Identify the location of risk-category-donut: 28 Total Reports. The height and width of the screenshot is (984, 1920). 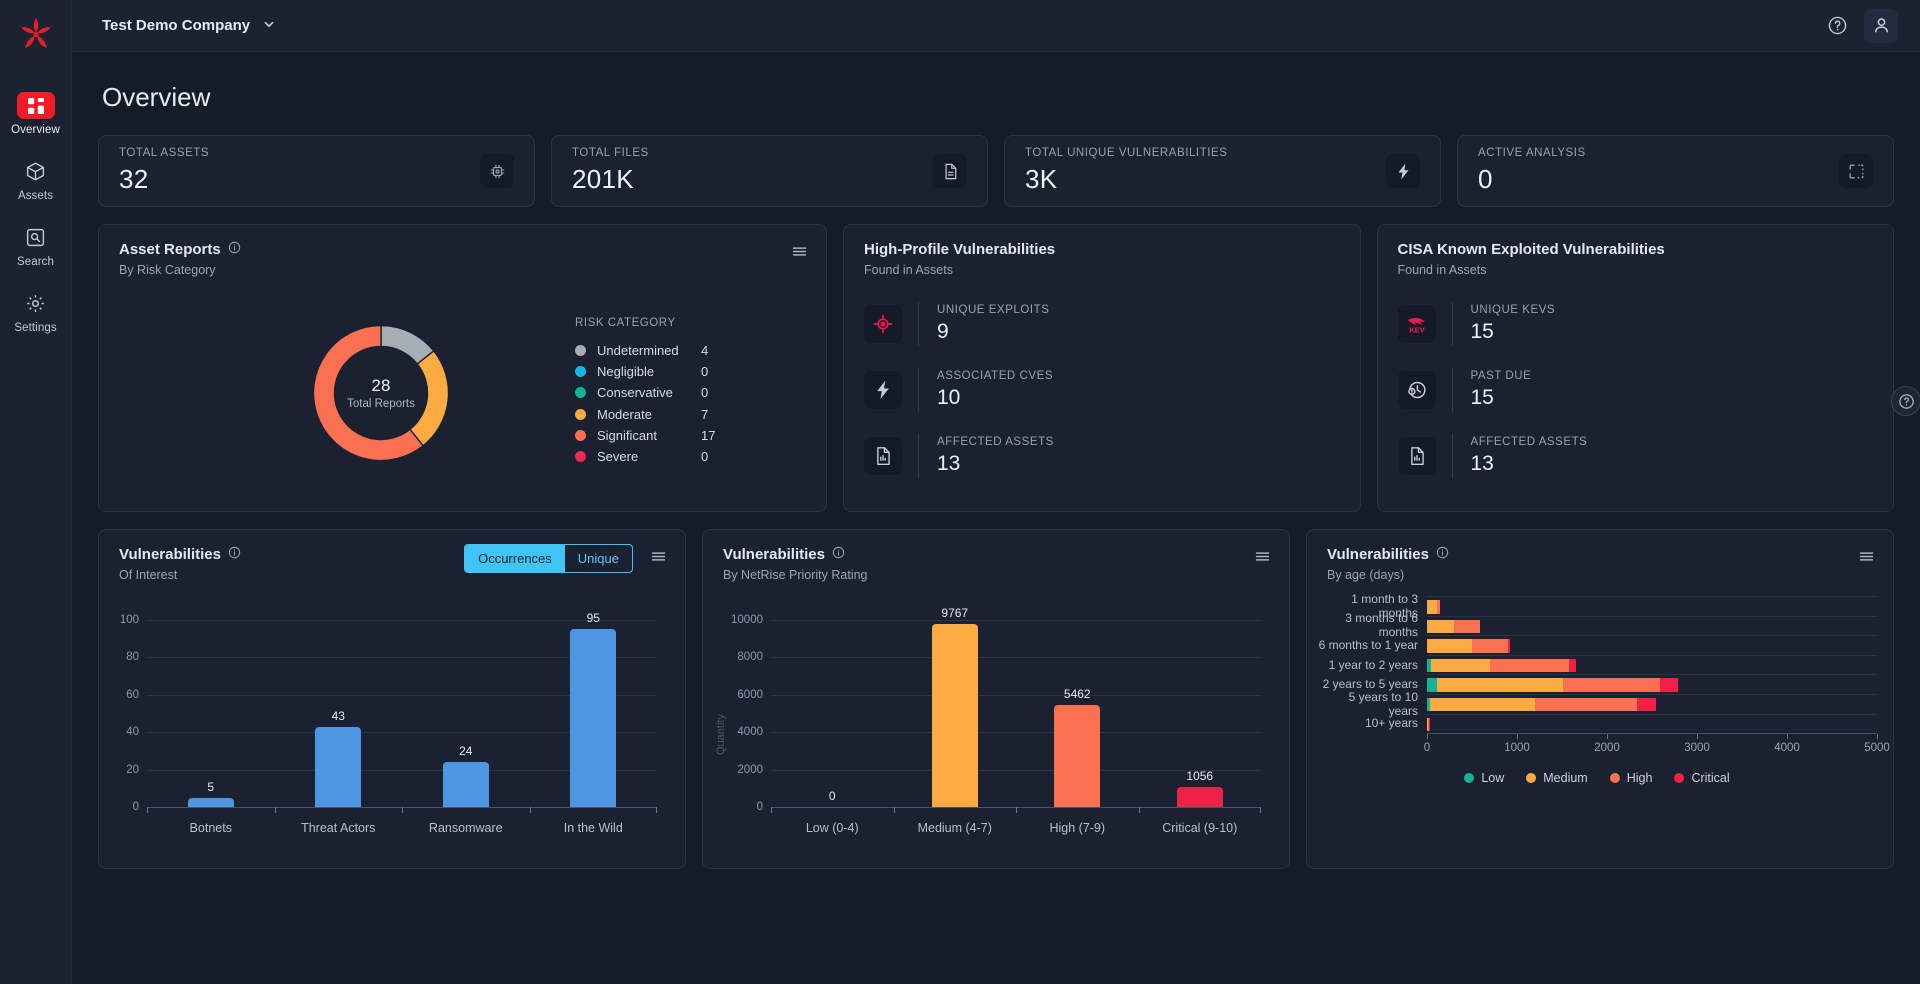
(381, 393).